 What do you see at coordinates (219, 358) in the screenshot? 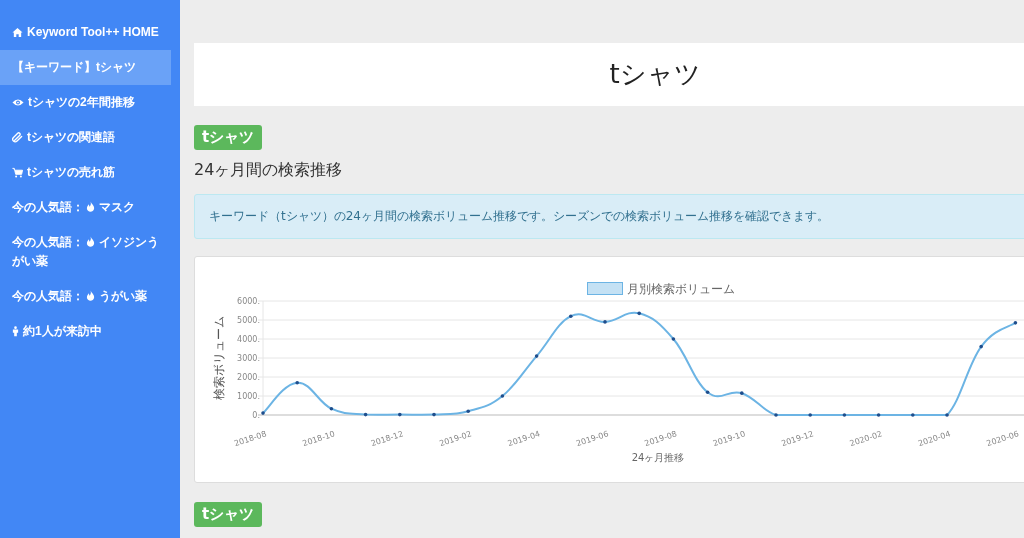
I see `y-axis-title: 検索ボリューム` at bounding box center [219, 358].